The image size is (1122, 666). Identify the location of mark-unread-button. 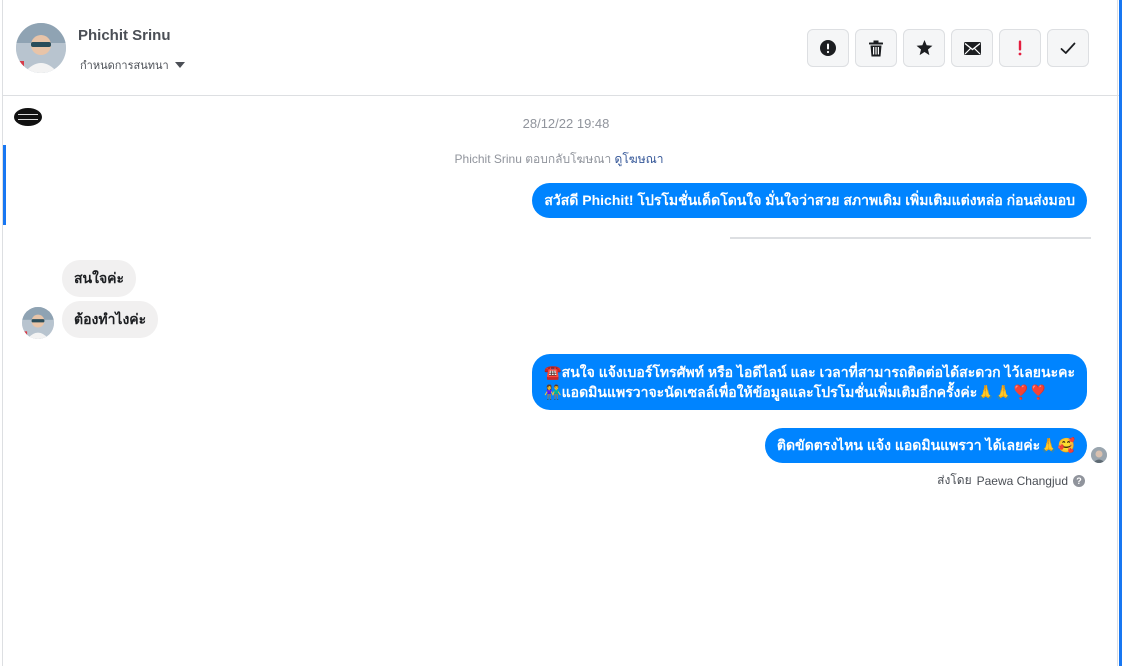
(972, 48).